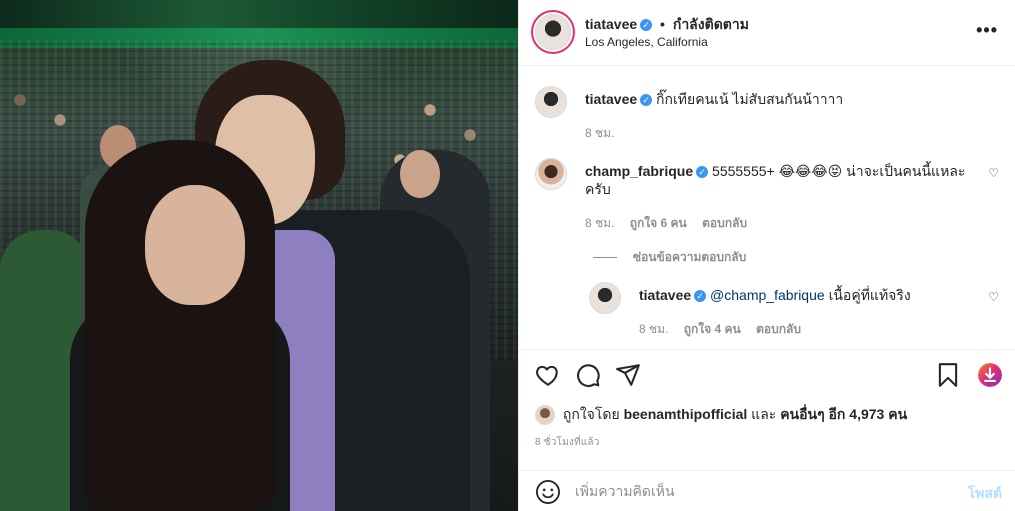 The image size is (1015, 511). Describe the element at coordinates (599, 223) in the screenshot. I see `comment-time: 8 ชม.` at that location.